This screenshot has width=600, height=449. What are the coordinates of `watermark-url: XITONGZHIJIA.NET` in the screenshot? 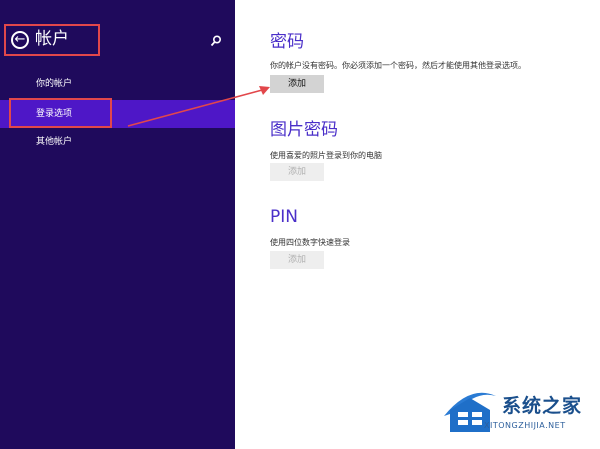 It's located at (525, 425).